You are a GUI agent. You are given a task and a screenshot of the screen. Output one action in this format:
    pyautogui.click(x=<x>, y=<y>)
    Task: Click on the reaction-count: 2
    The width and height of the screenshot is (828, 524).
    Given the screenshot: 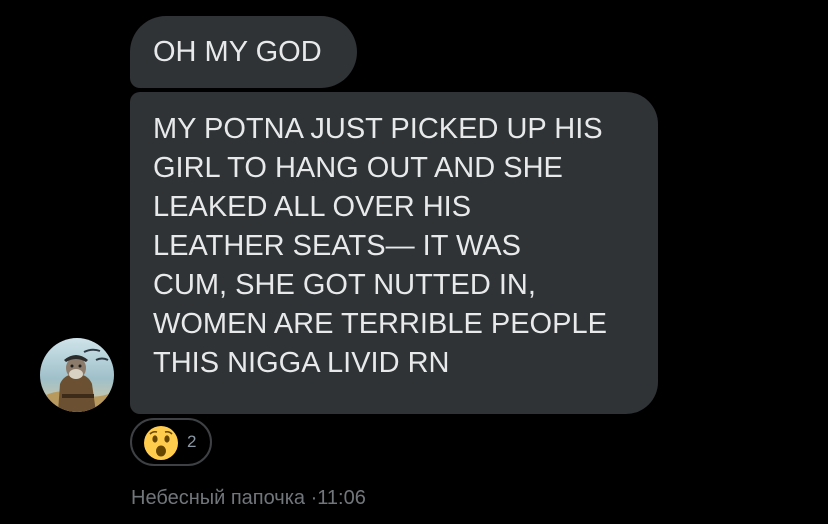 What is the action you would take?
    pyautogui.click(x=192, y=441)
    